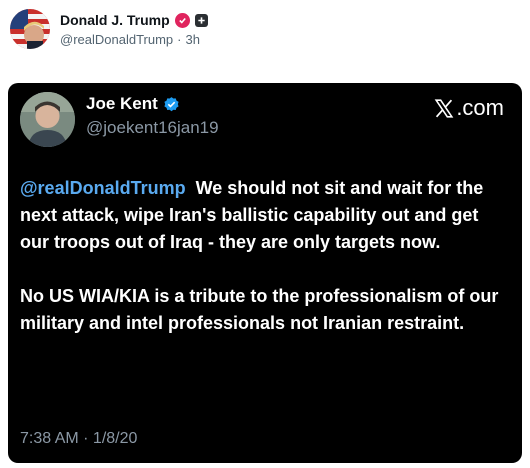  I want to click on post-header: Donald J. Trump @realDonaldTrump · 3h, so click(265, 30).